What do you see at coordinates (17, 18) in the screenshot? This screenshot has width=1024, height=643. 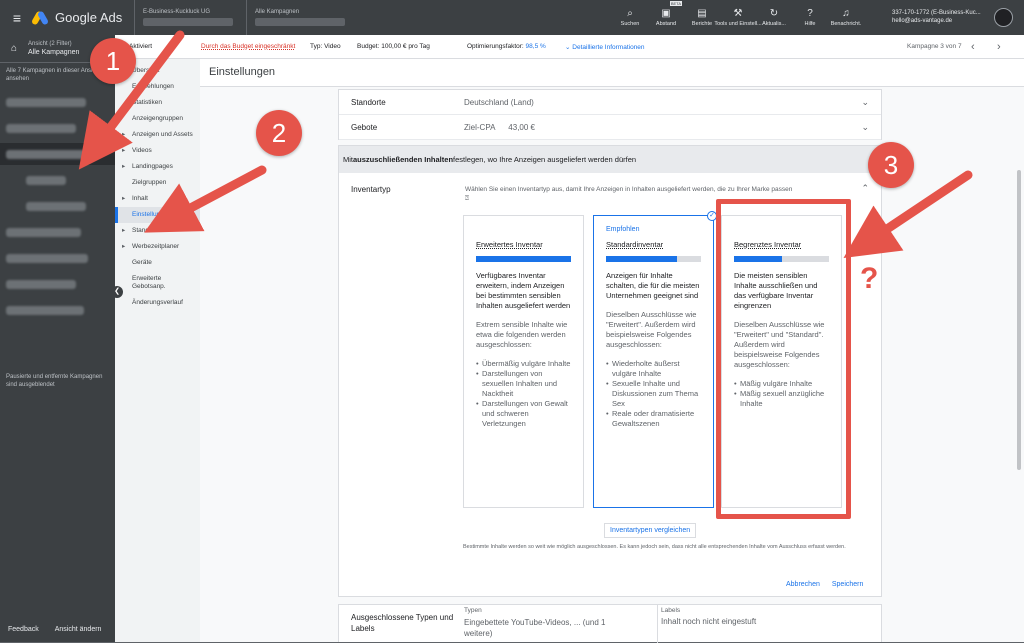 I see `menu-icon: ≡` at bounding box center [17, 18].